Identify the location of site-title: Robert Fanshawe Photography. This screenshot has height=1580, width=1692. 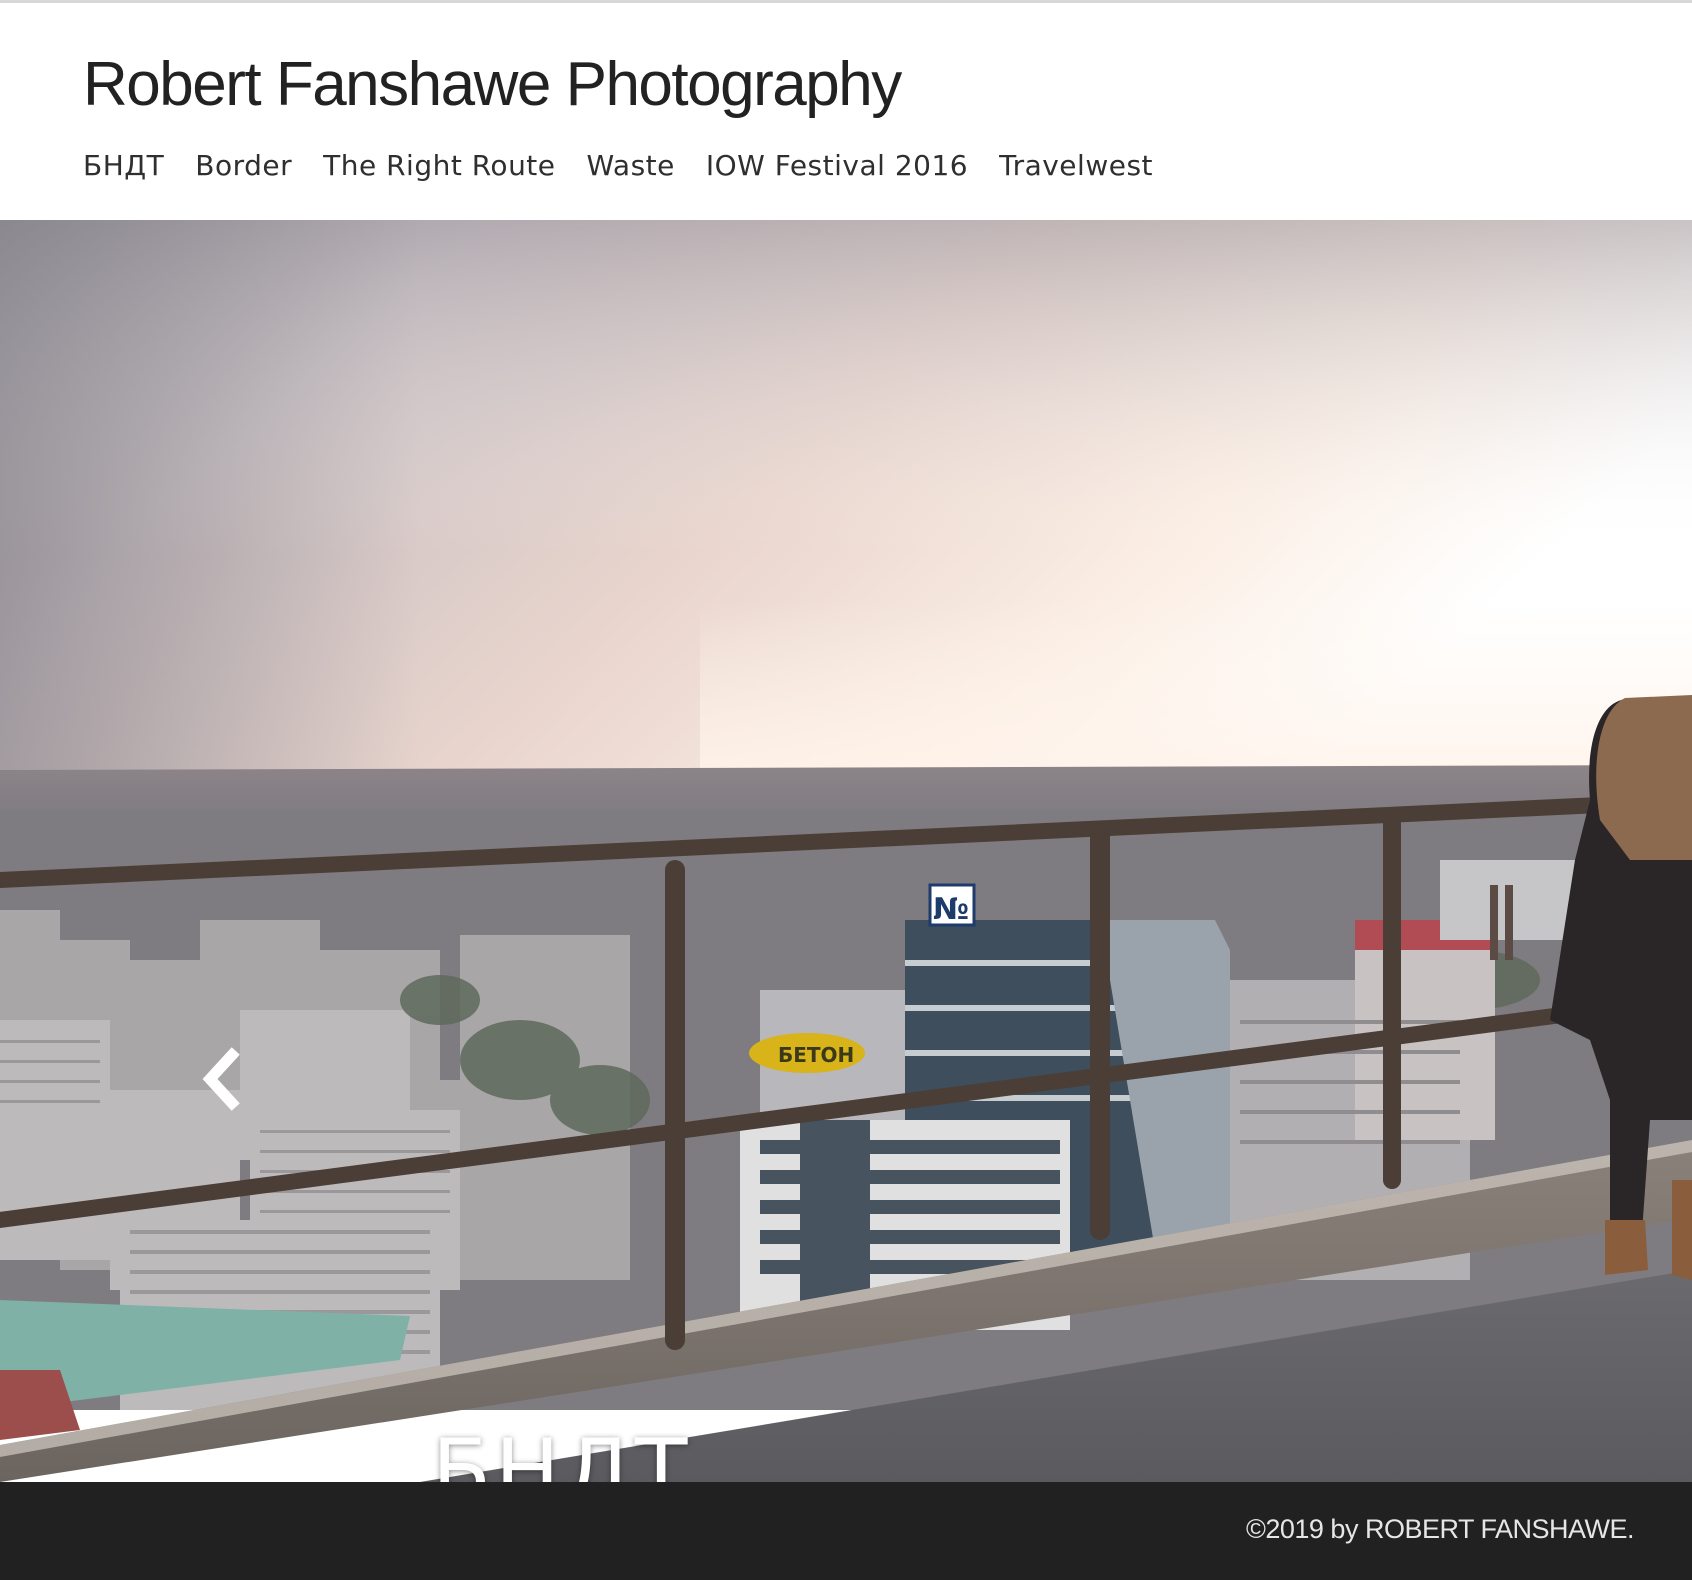
(492, 84).